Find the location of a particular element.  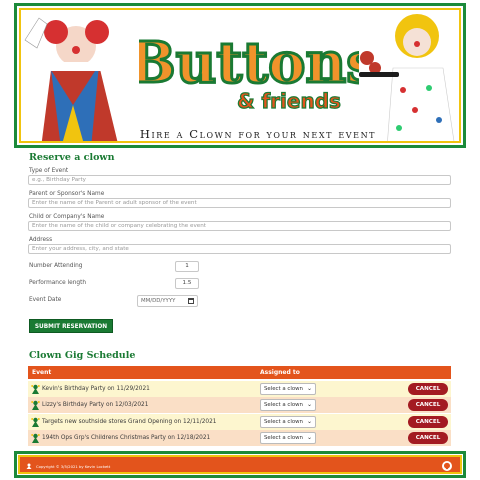

event-name: Kevin's Birthday Party on 11/29/2021 is located at coordinates (96, 389).